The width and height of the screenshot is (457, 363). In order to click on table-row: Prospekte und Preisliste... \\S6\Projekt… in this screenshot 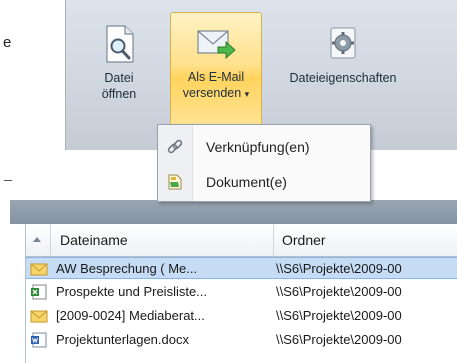, I will do `click(241, 292)`.